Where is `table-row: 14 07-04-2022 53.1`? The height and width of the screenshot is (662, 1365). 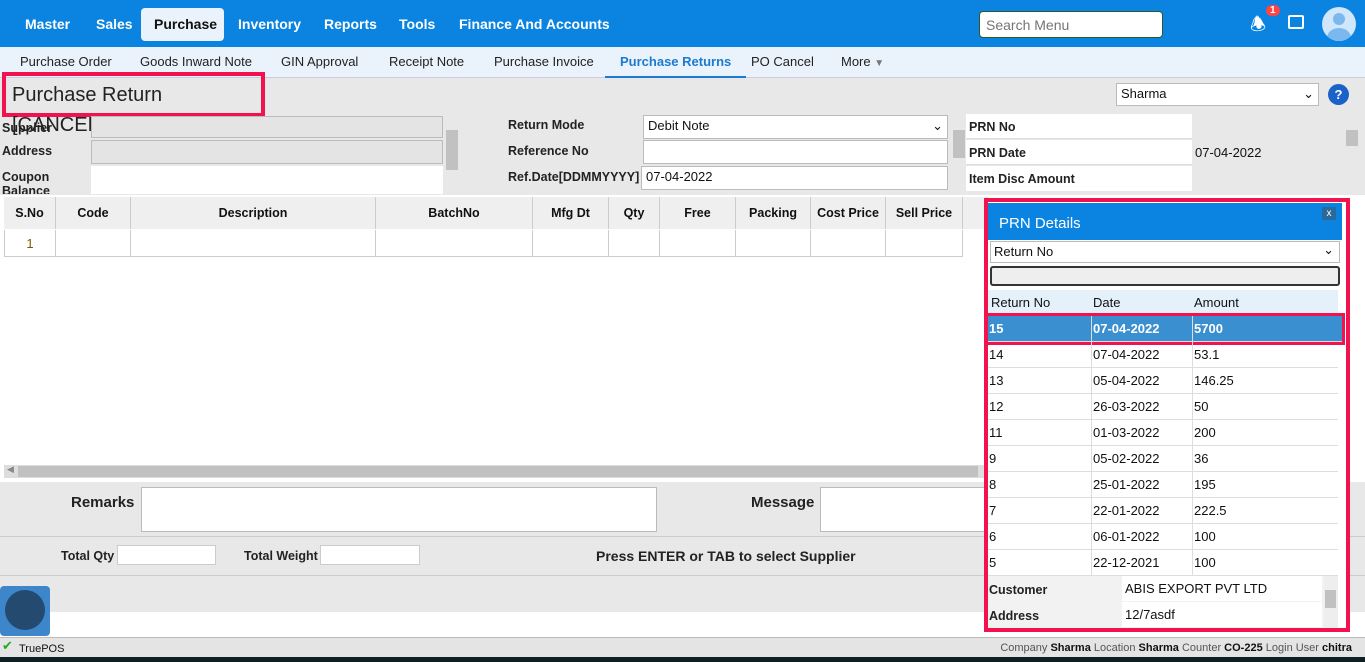
table-row: 14 07-04-2022 53.1 is located at coordinates (1163, 355).